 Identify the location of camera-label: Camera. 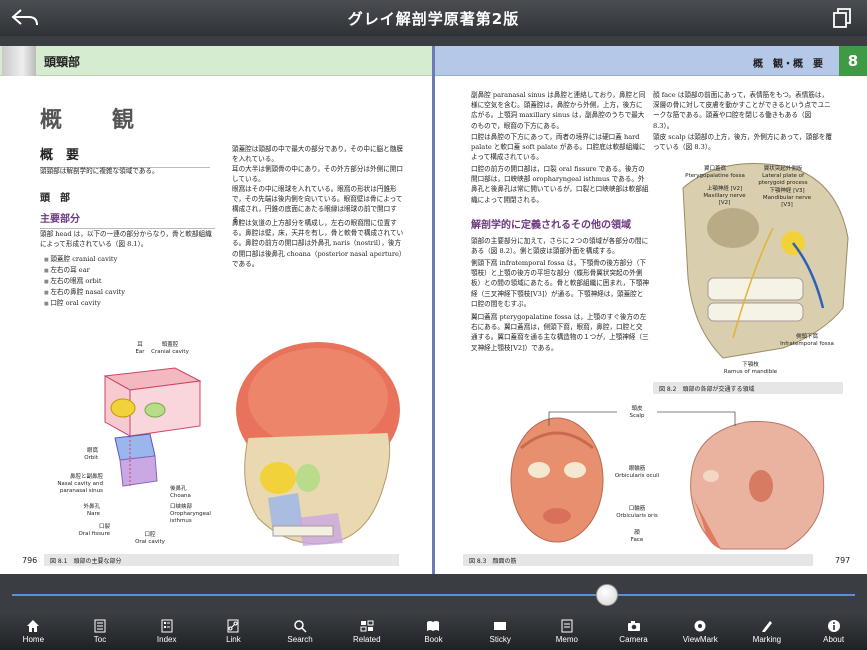
(633, 639).